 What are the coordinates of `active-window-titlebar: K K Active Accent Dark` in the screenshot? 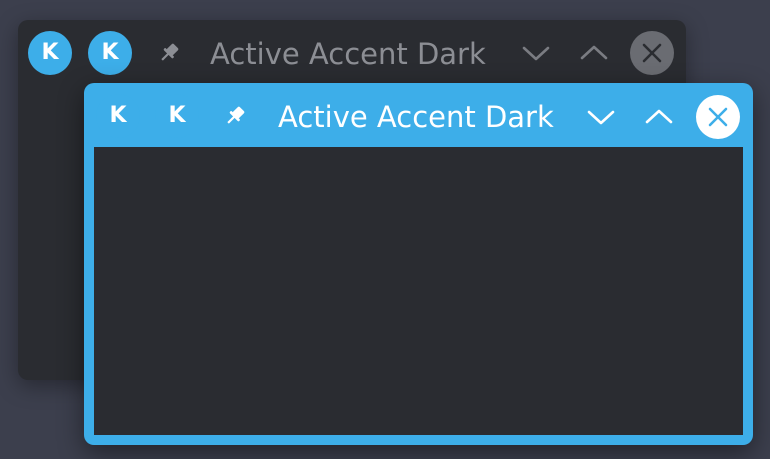 It's located at (418, 115).